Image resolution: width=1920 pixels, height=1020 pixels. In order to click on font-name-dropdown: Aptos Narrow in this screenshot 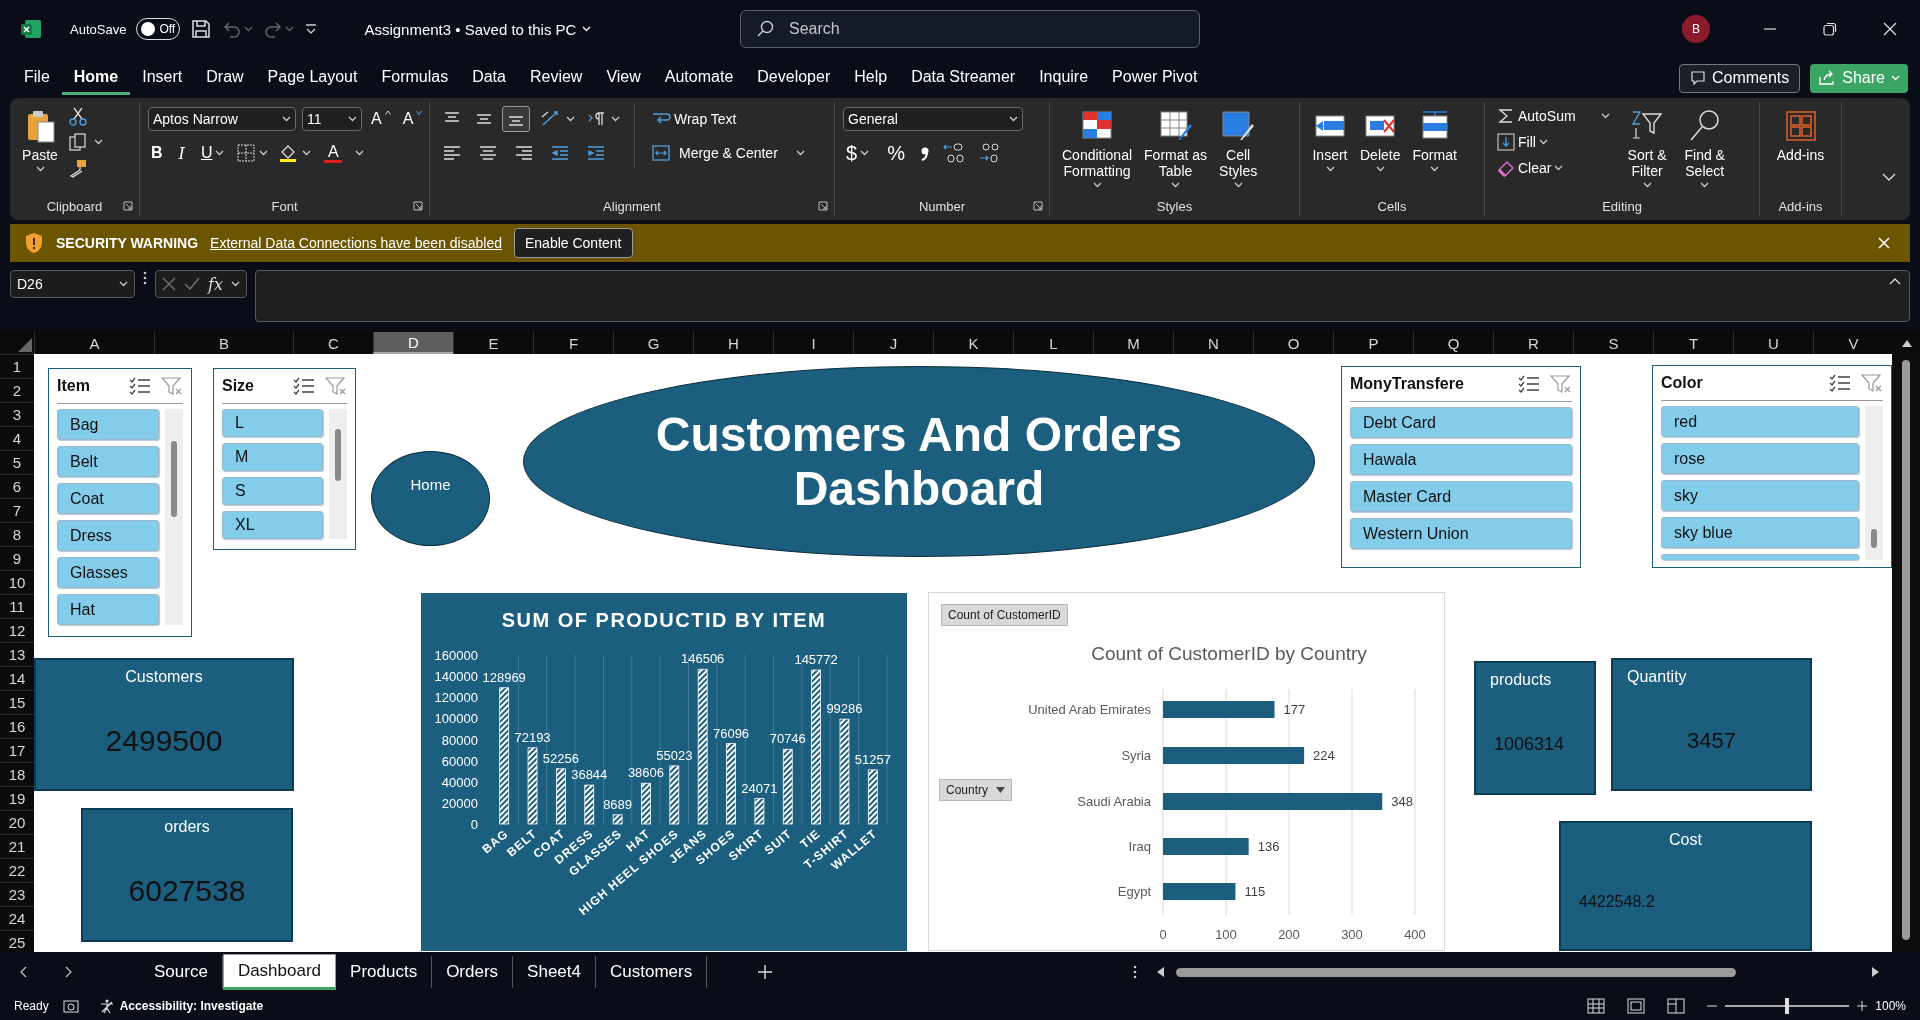, I will do `click(222, 119)`.